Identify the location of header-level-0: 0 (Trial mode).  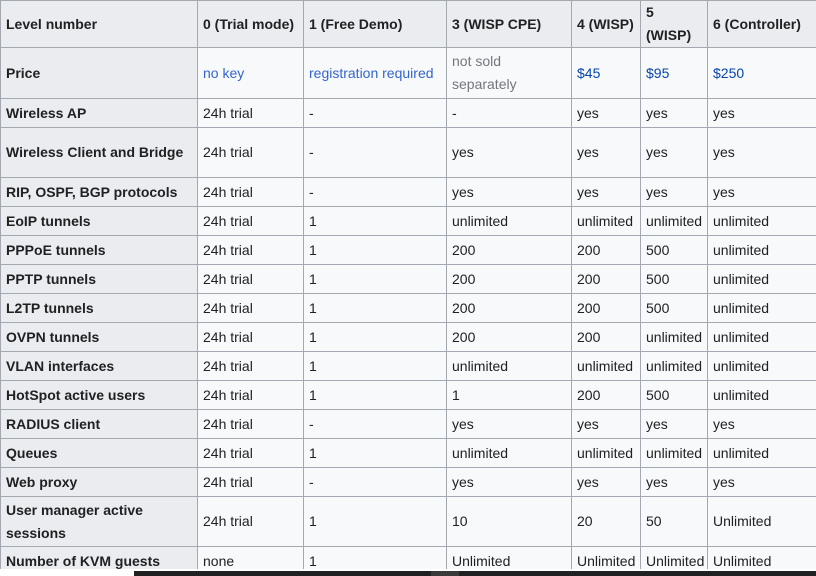
(250, 24).